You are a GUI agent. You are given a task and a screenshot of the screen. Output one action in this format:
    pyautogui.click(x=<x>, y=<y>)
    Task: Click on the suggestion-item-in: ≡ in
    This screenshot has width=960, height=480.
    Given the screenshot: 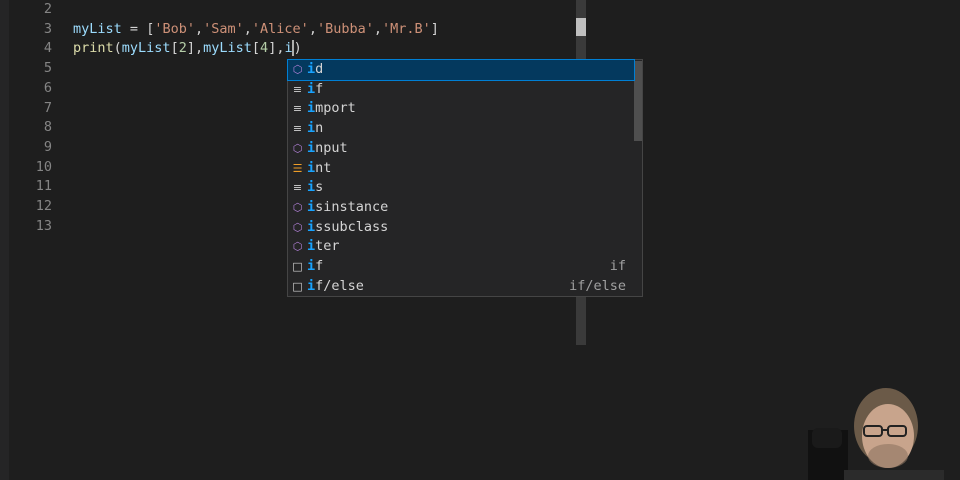 What is the action you would take?
    pyautogui.click(x=461, y=129)
    